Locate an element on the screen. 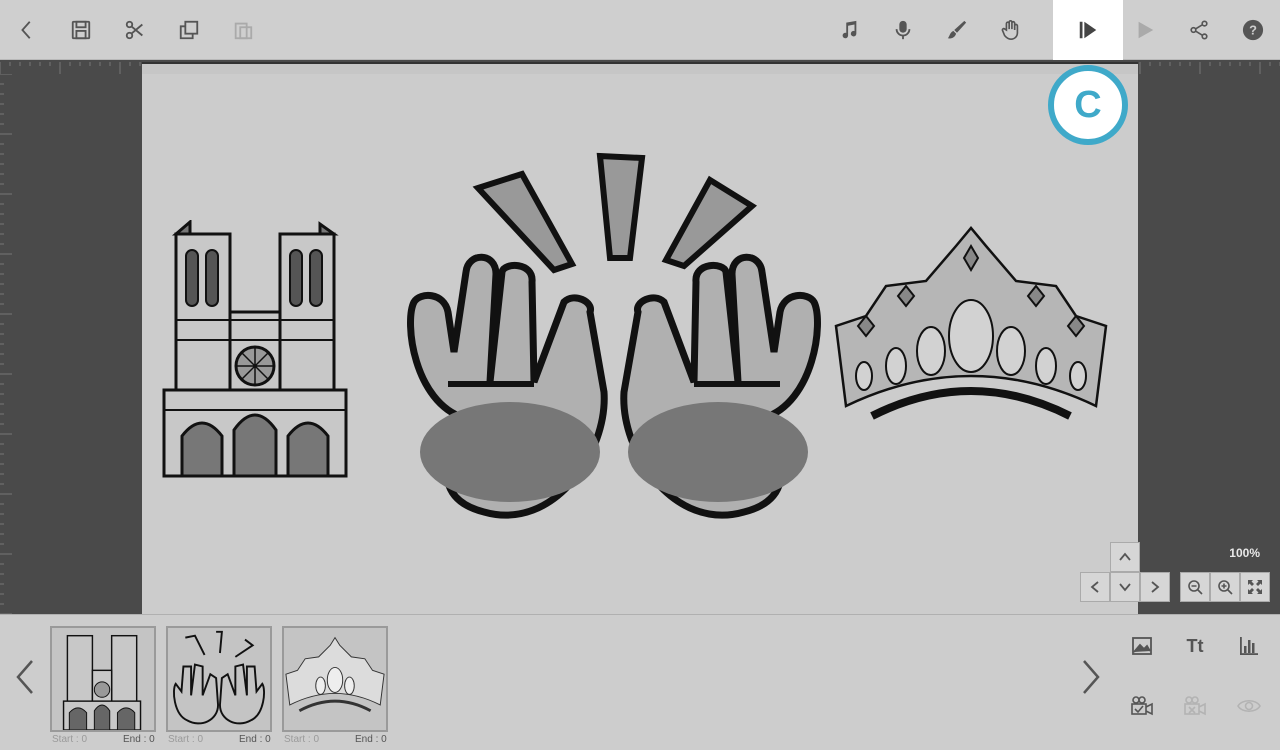 This screenshot has height=750, width=1280. play-button is located at coordinates (1145, 30).